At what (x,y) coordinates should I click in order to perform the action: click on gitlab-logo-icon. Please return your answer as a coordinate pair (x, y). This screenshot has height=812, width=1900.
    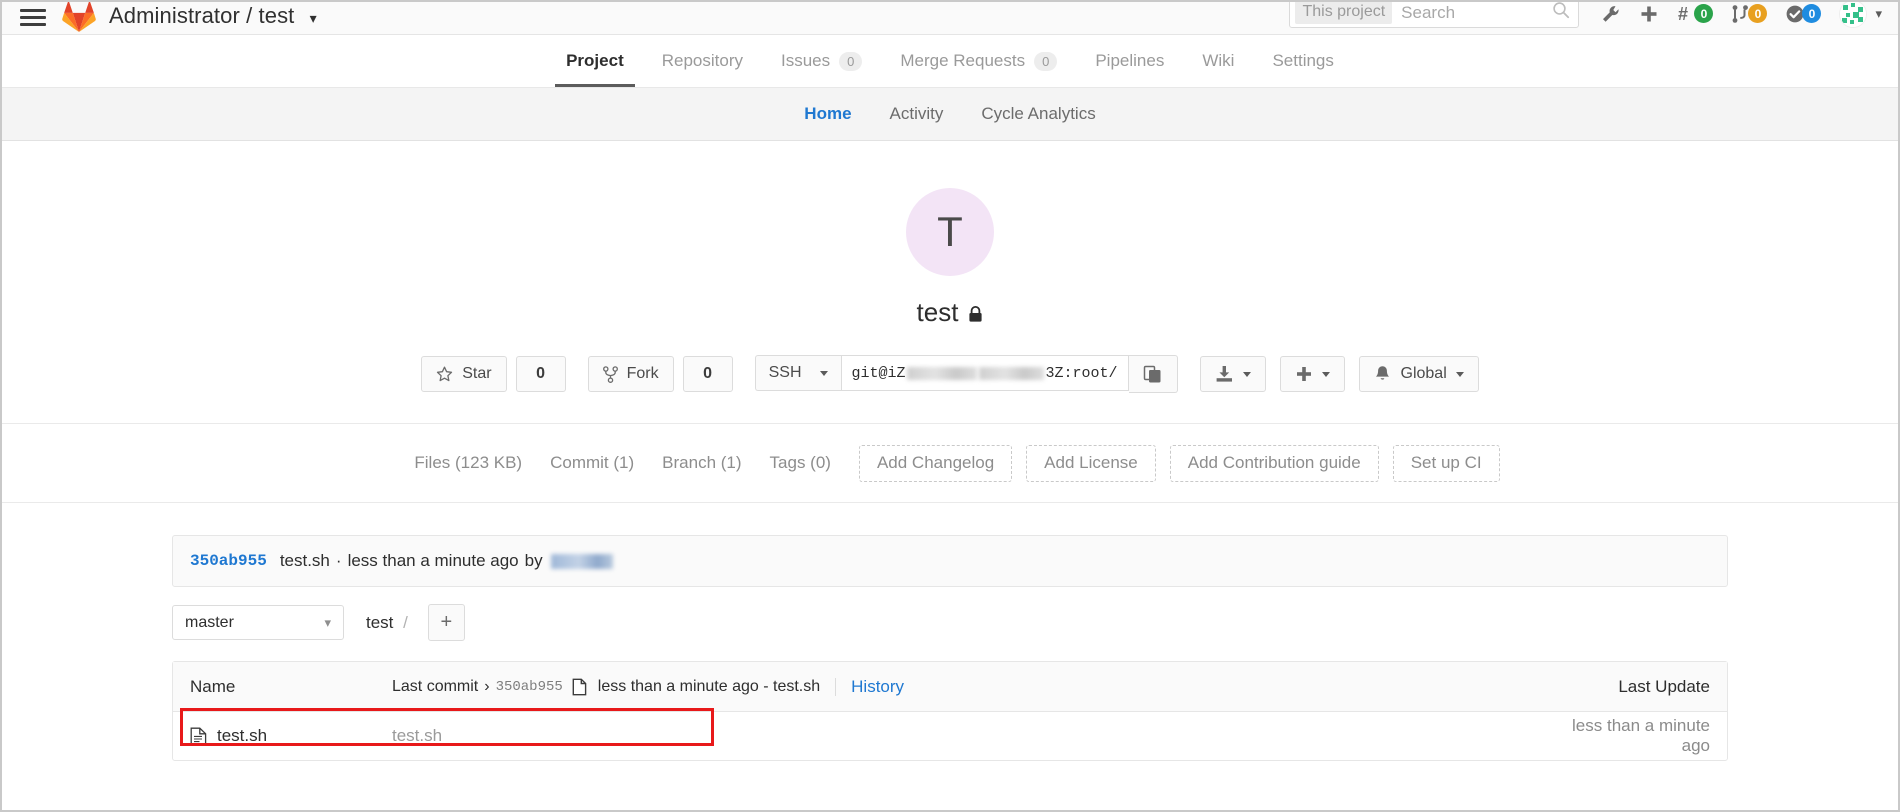
    Looking at the image, I should click on (79, 17).